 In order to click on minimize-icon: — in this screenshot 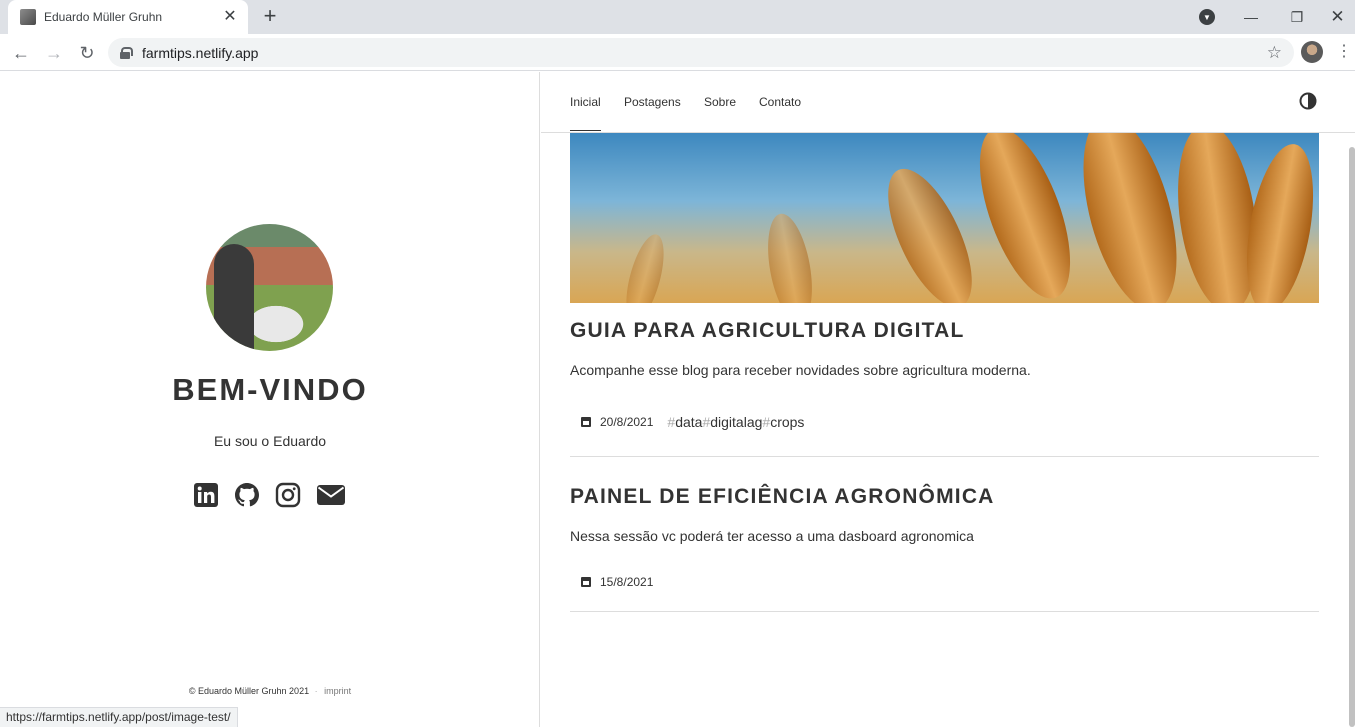, I will do `click(1251, 17)`.